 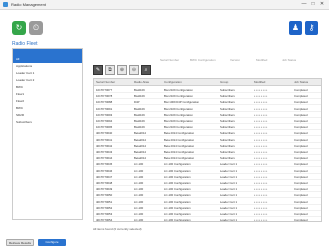 I want to click on cell-alias: Beta2014, so click(x=140, y=133).